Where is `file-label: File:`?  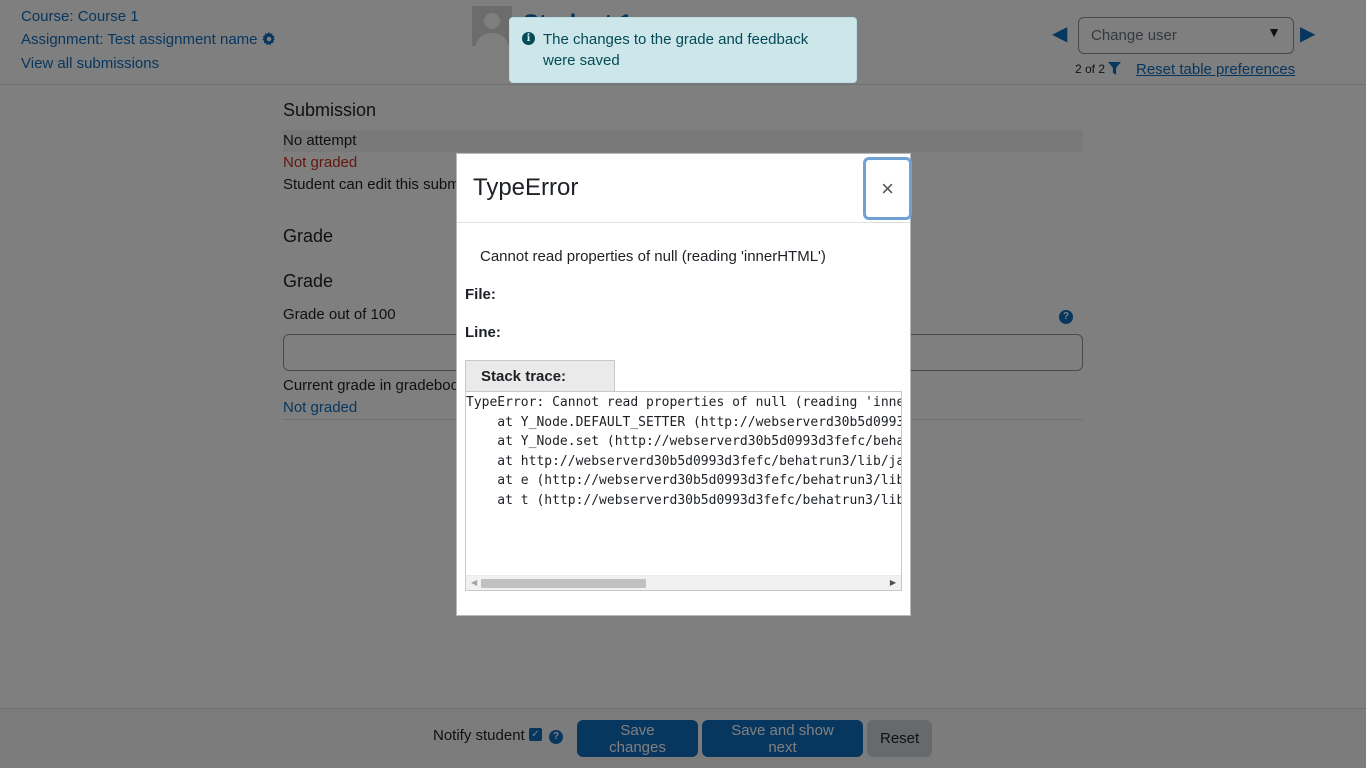
file-label: File: is located at coordinates (480, 294).